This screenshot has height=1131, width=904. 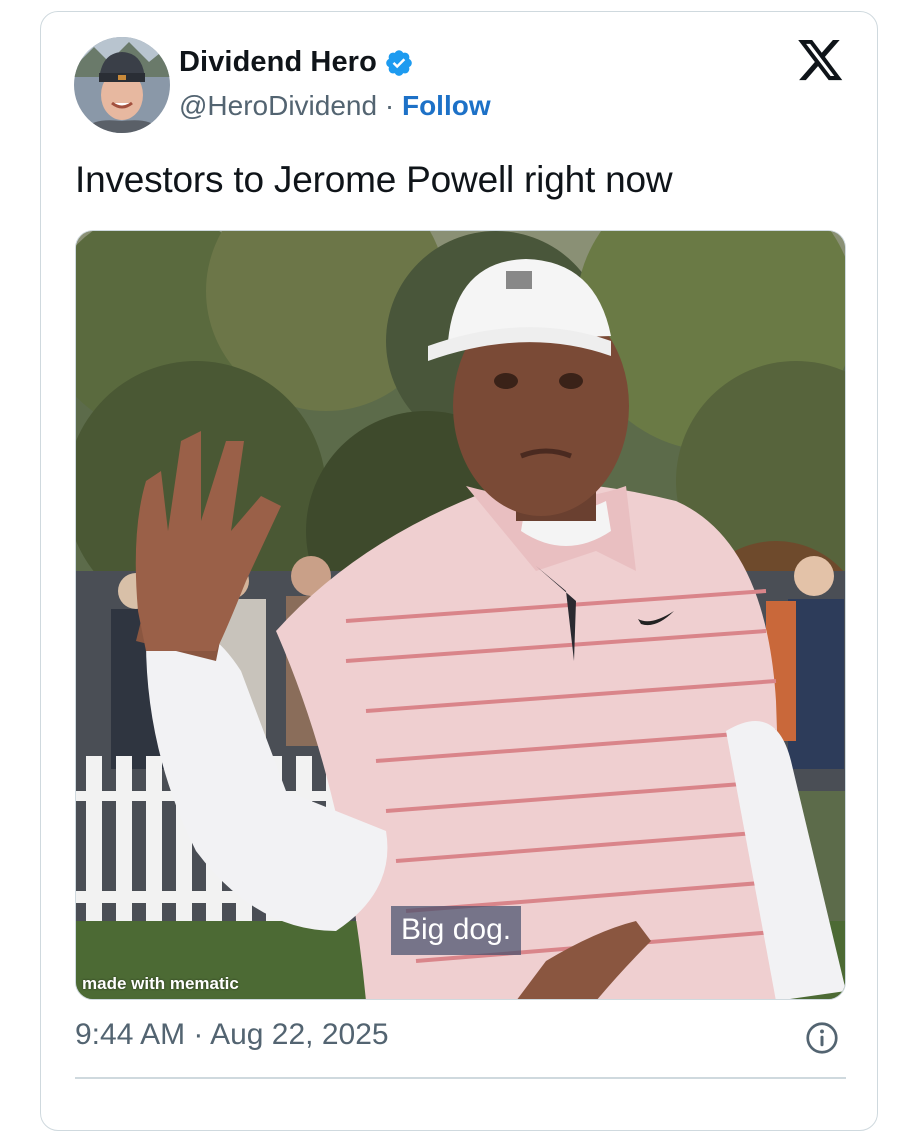 What do you see at coordinates (278, 62) in the screenshot?
I see `author-name: Dividend Hero` at bounding box center [278, 62].